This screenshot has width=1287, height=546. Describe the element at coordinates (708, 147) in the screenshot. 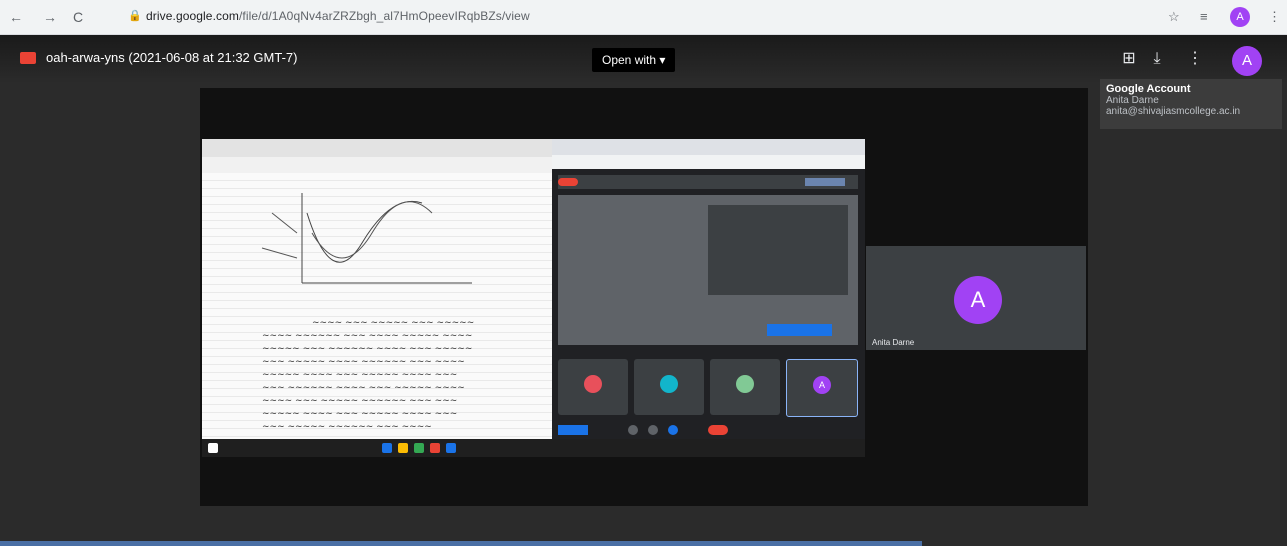

I see `meet-browser-tabs` at that location.